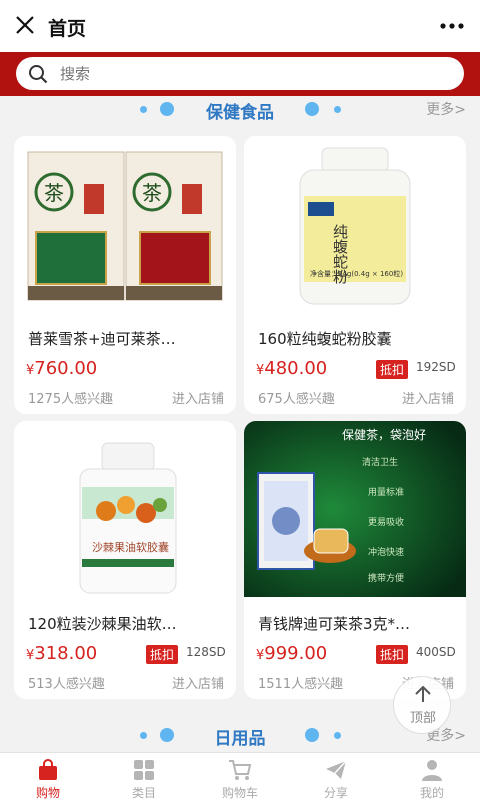 Image resolution: width=480 pixels, height=800 pixels. I want to click on tab-shopping: 购物, so click(48, 776).